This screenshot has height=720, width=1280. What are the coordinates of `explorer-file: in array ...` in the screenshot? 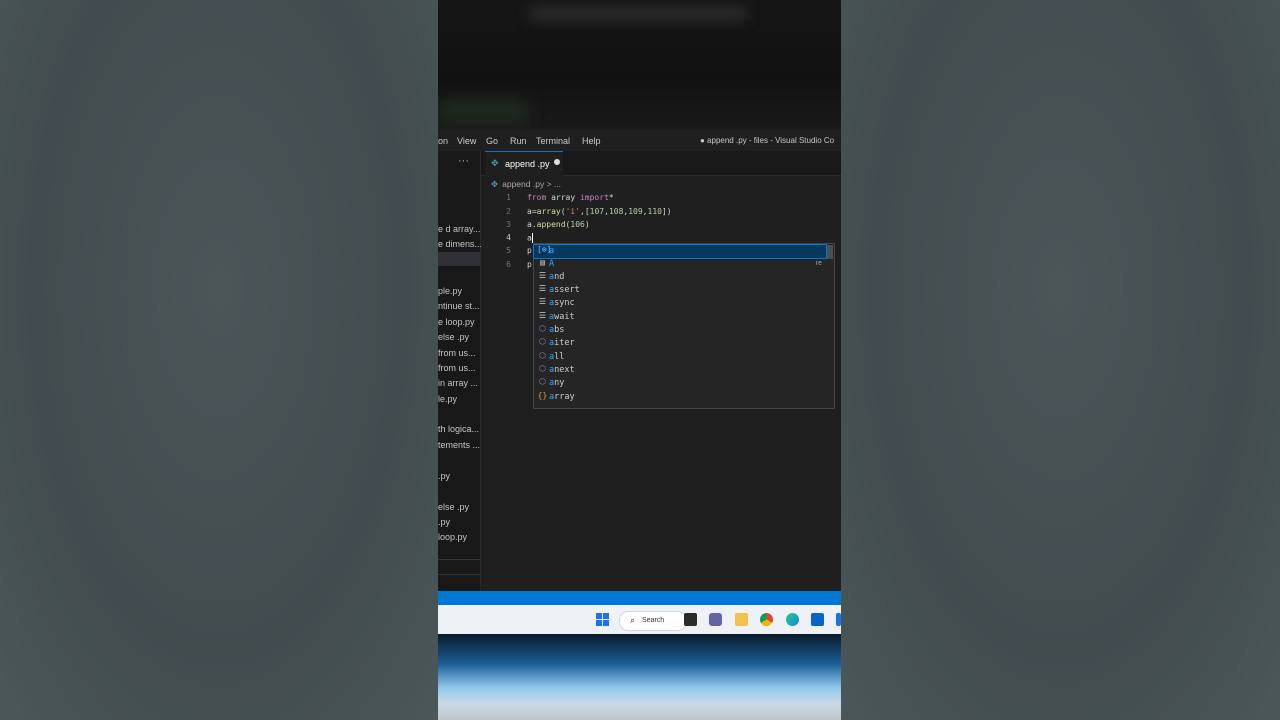 It's located at (458, 383).